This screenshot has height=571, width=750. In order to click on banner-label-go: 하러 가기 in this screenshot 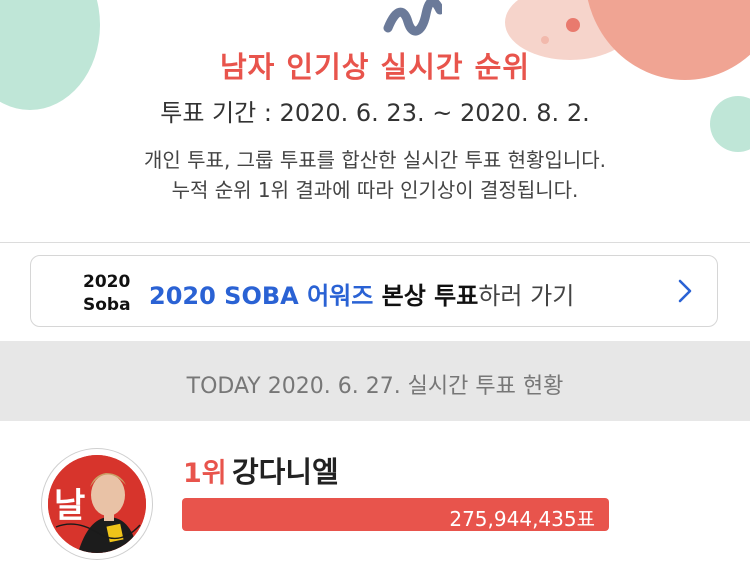, I will do `click(526, 296)`.